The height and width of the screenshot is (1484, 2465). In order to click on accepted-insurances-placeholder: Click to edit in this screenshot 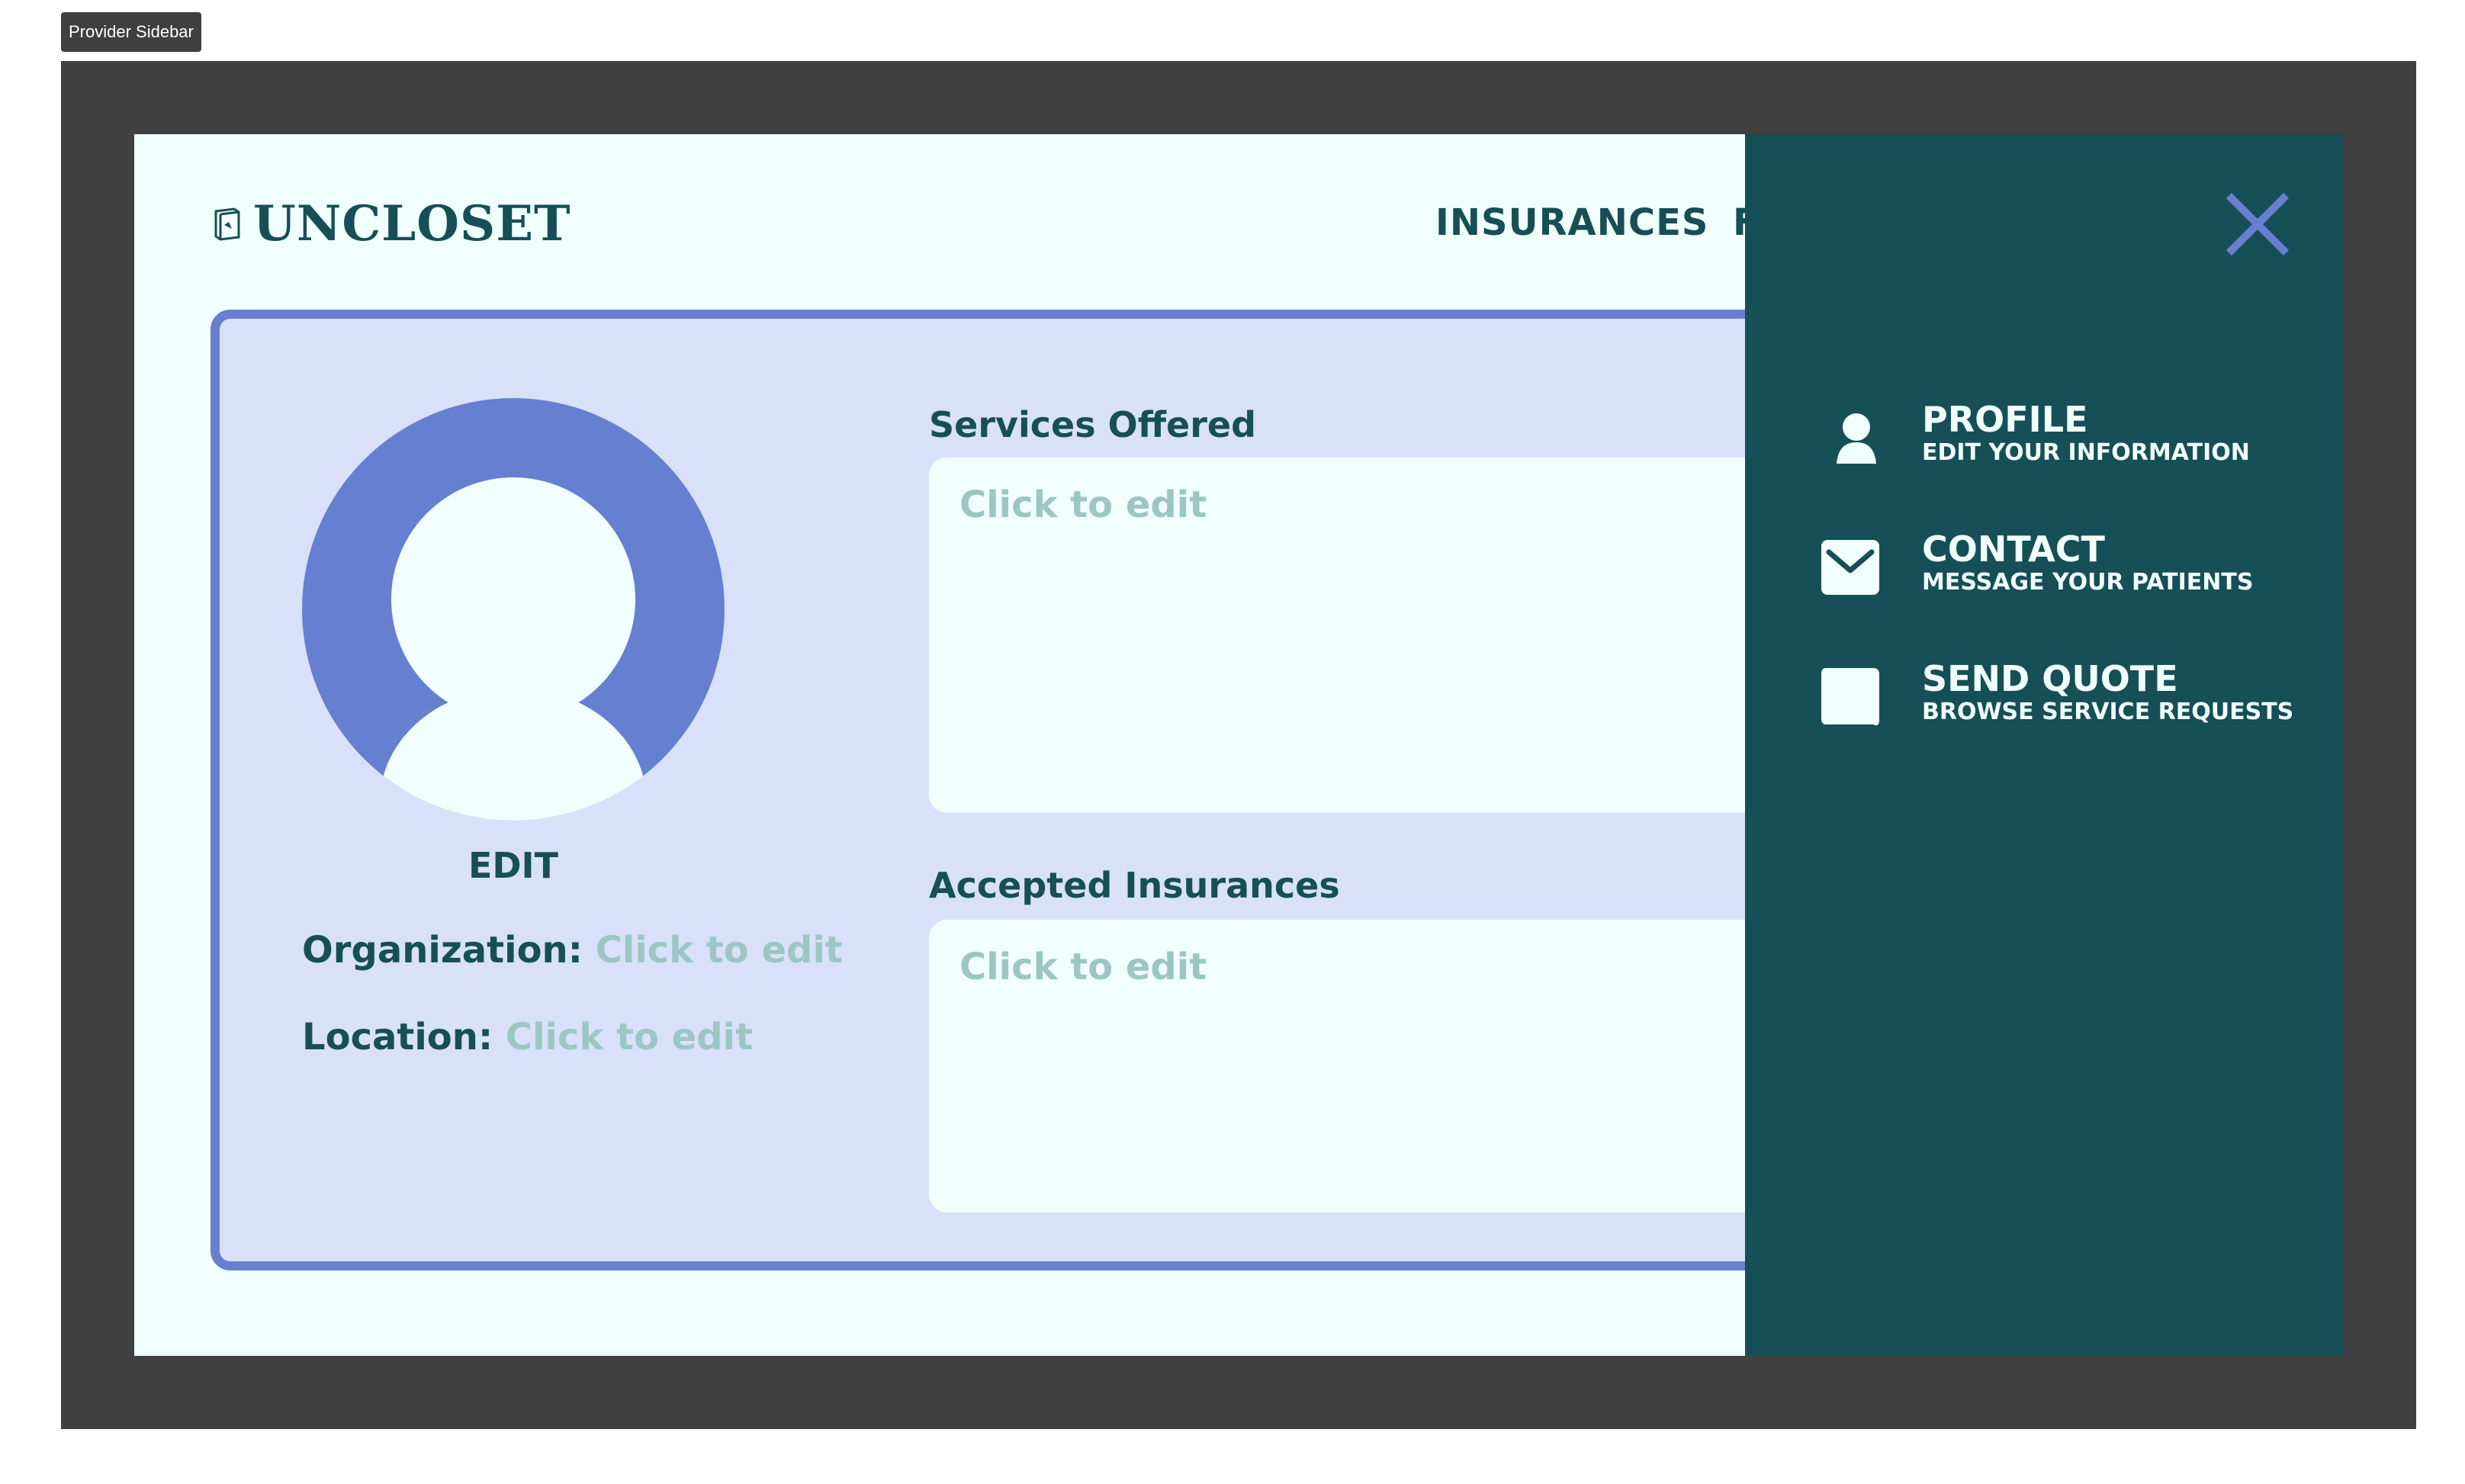, I will do `click(1083, 967)`.